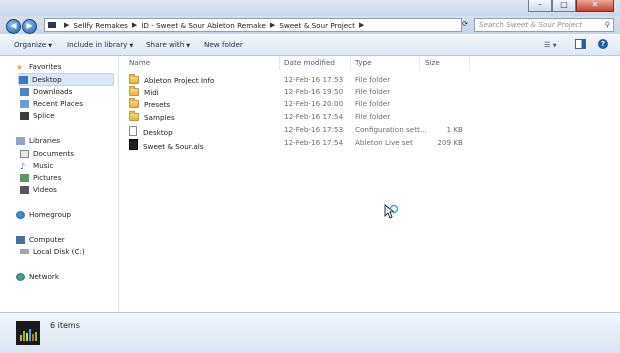 This screenshot has width=620, height=353. Describe the element at coordinates (580, 44) in the screenshot. I see `preview-pane-icon` at that location.